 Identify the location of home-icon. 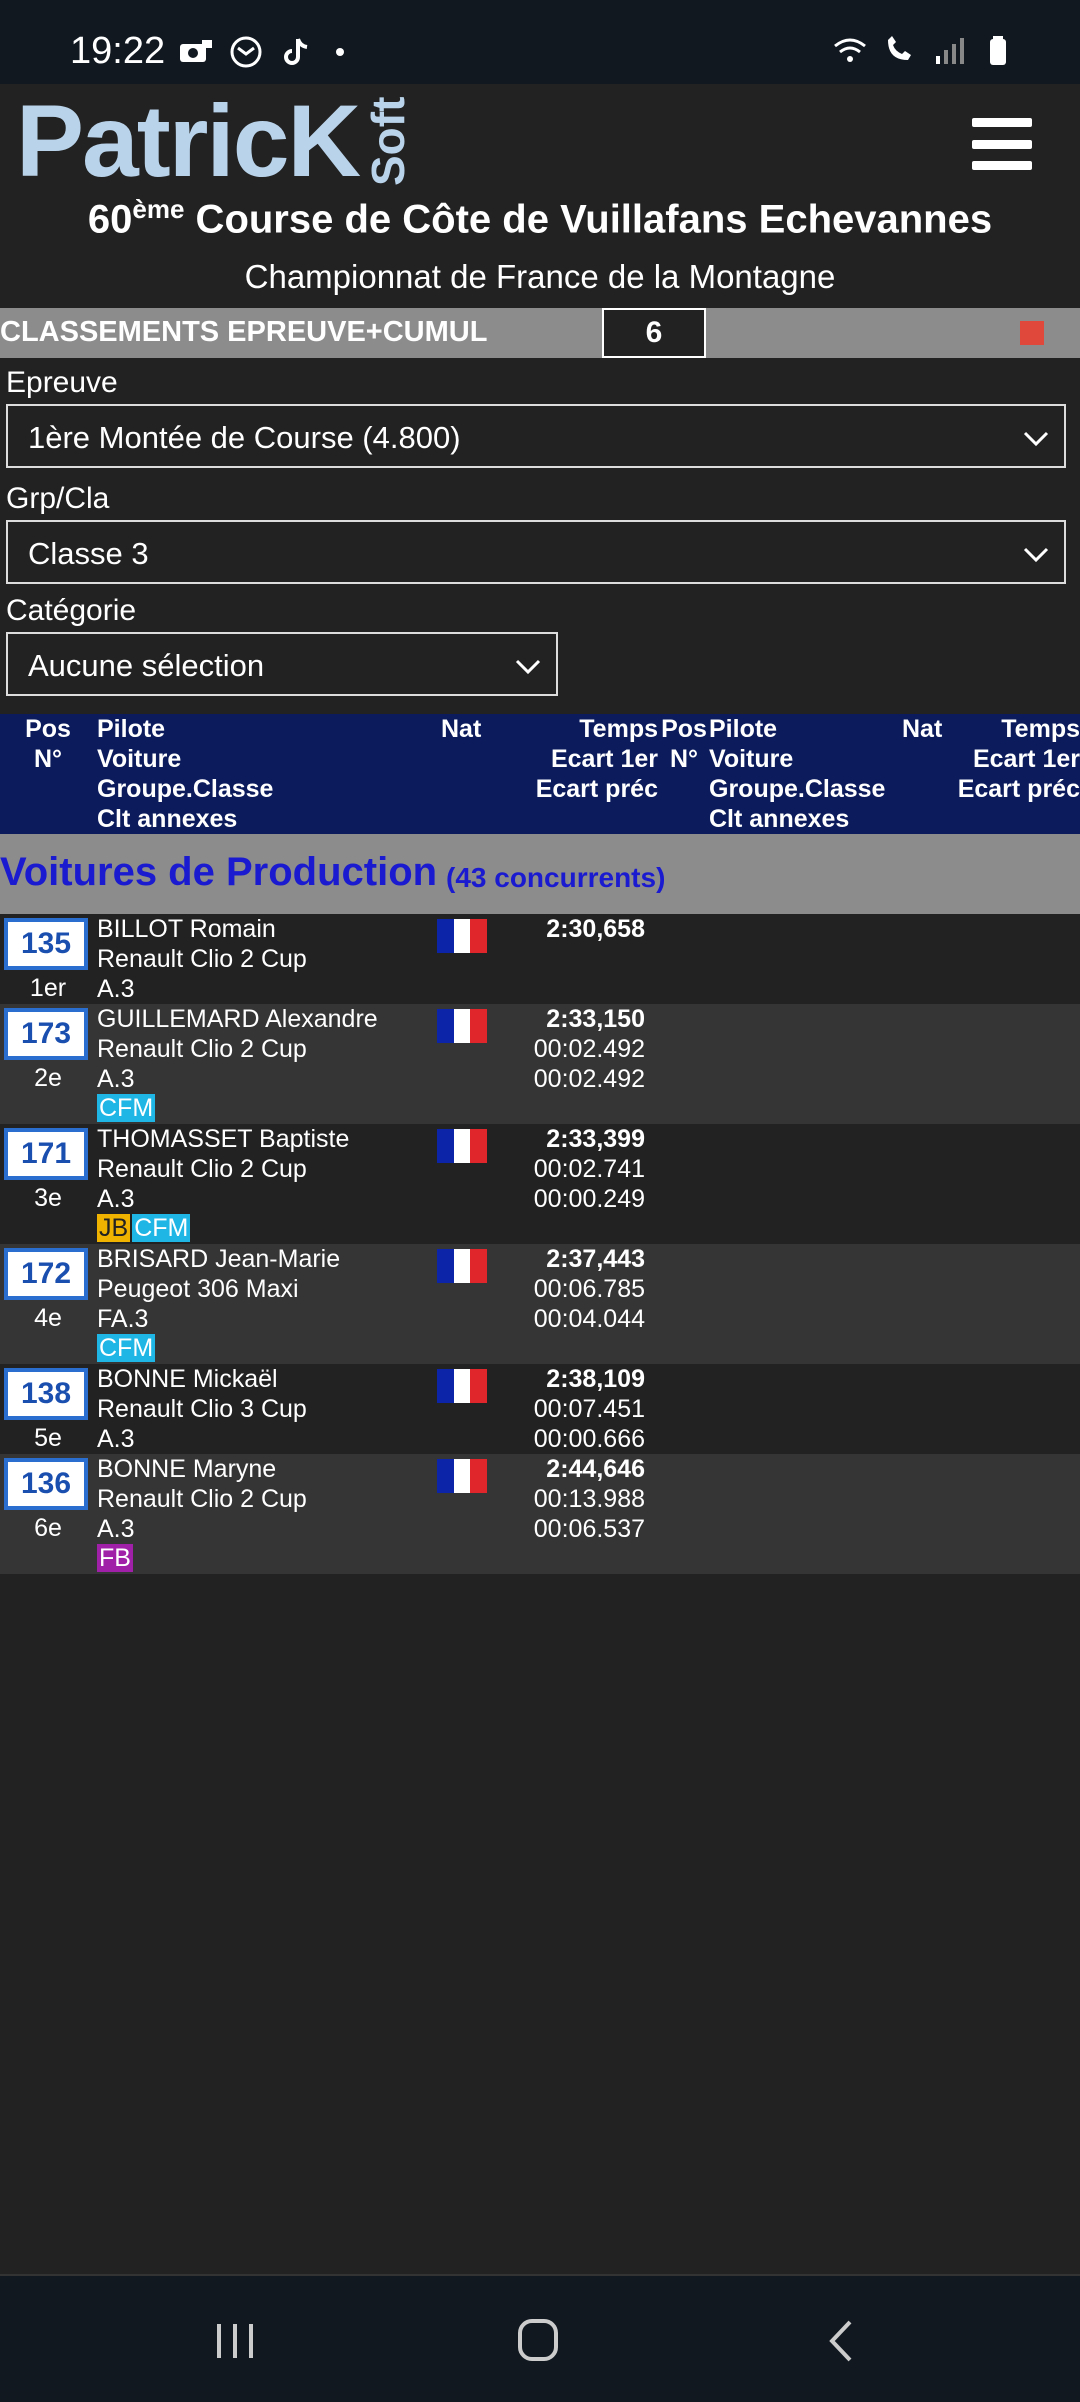
(538, 2341).